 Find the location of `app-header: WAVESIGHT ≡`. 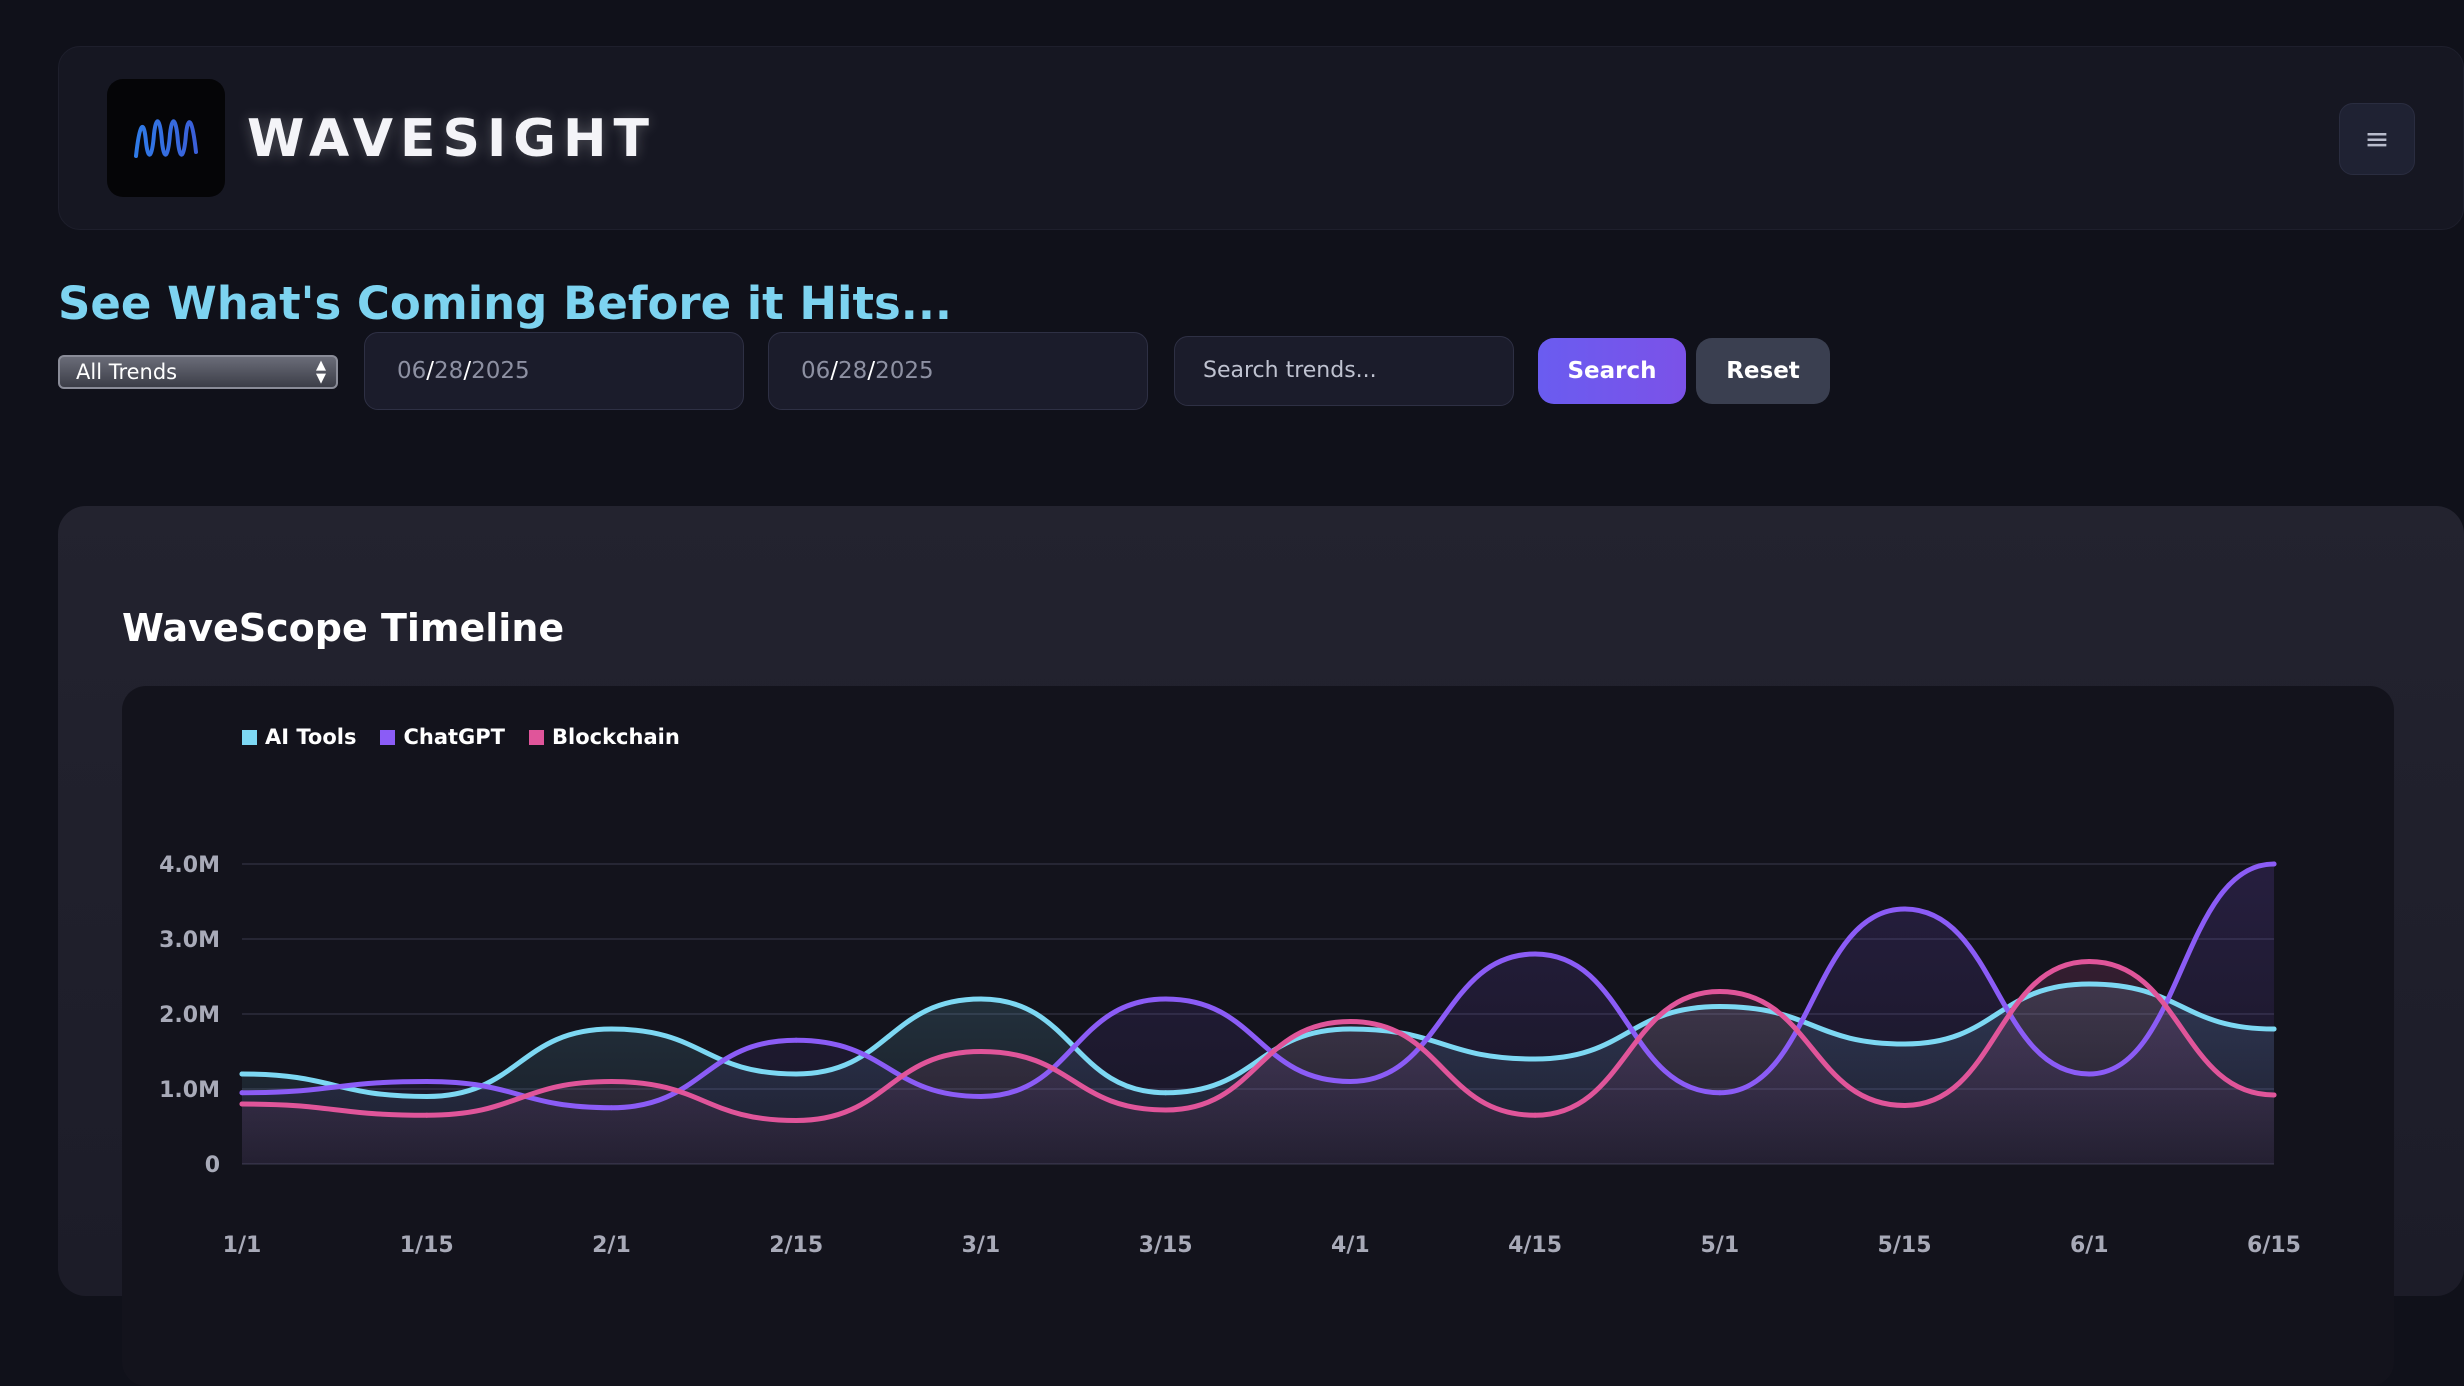

app-header: WAVESIGHT ≡ is located at coordinates (1261, 138).